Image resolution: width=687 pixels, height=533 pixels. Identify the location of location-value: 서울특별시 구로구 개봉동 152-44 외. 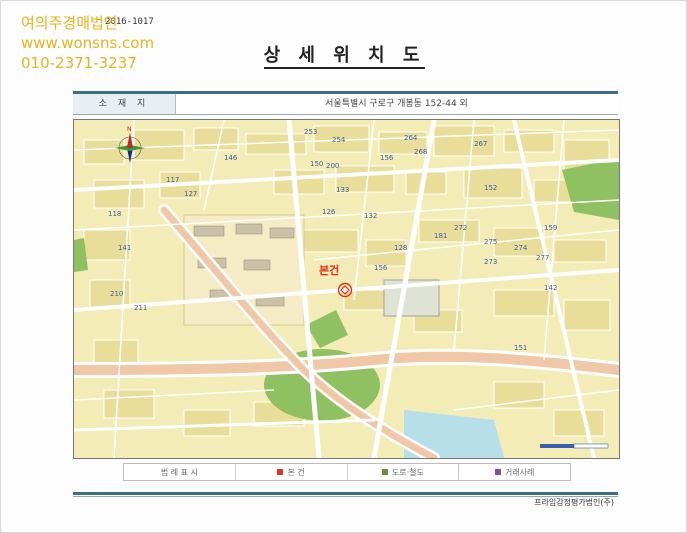
(396, 104).